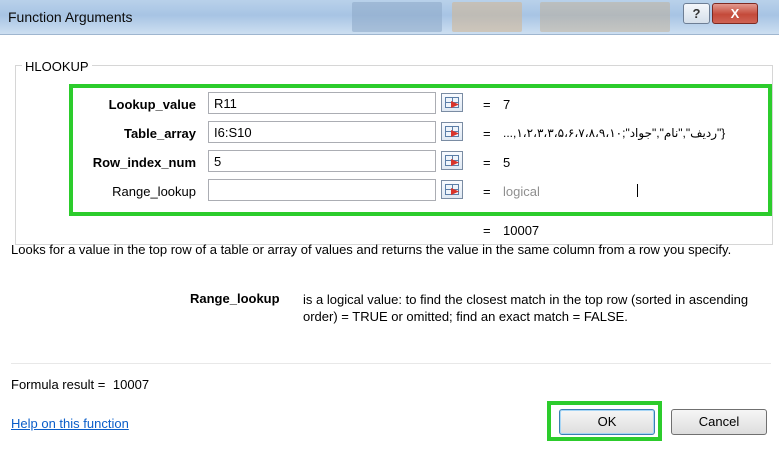 This screenshot has height=449, width=779. Describe the element at coordinates (719, 422) in the screenshot. I see `cancel-button: Cancel` at that location.